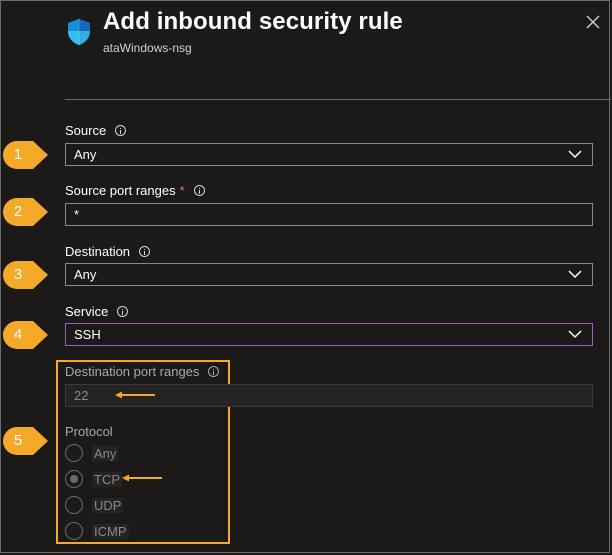 The image size is (612, 555). What do you see at coordinates (74, 479) in the screenshot?
I see `radio-button-selected` at bounding box center [74, 479].